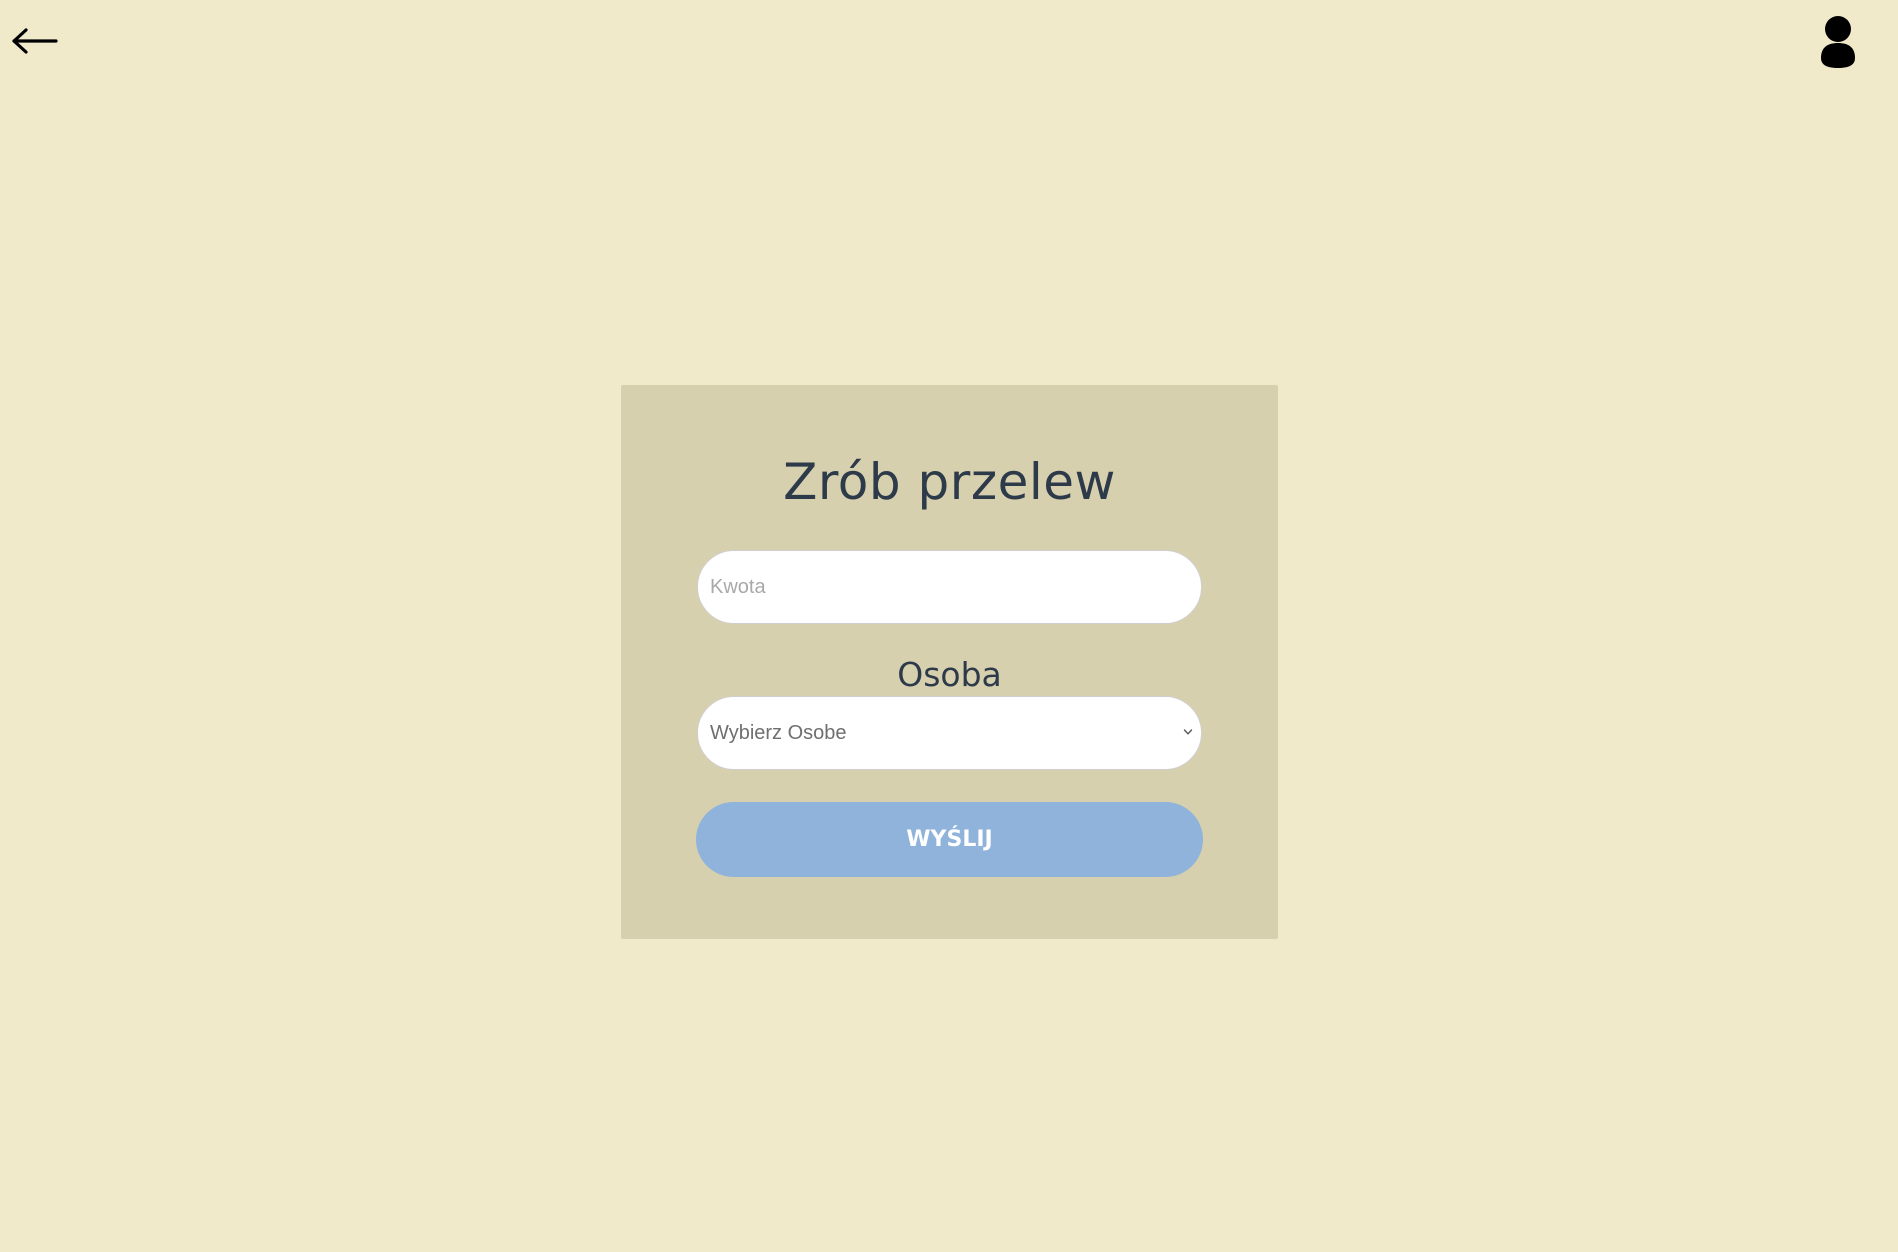 The image size is (1898, 1252). Describe the element at coordinates (949, 839) in the screenshot. I see `submit-button: WYŚLIJ` at that location.